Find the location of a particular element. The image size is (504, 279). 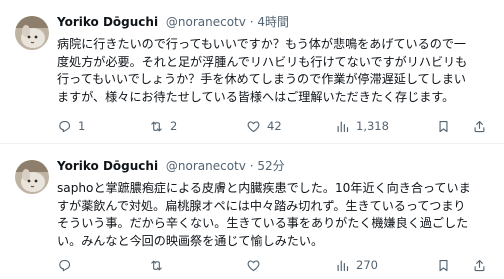

post-time: 52分 is located at coordinates (270, 166).